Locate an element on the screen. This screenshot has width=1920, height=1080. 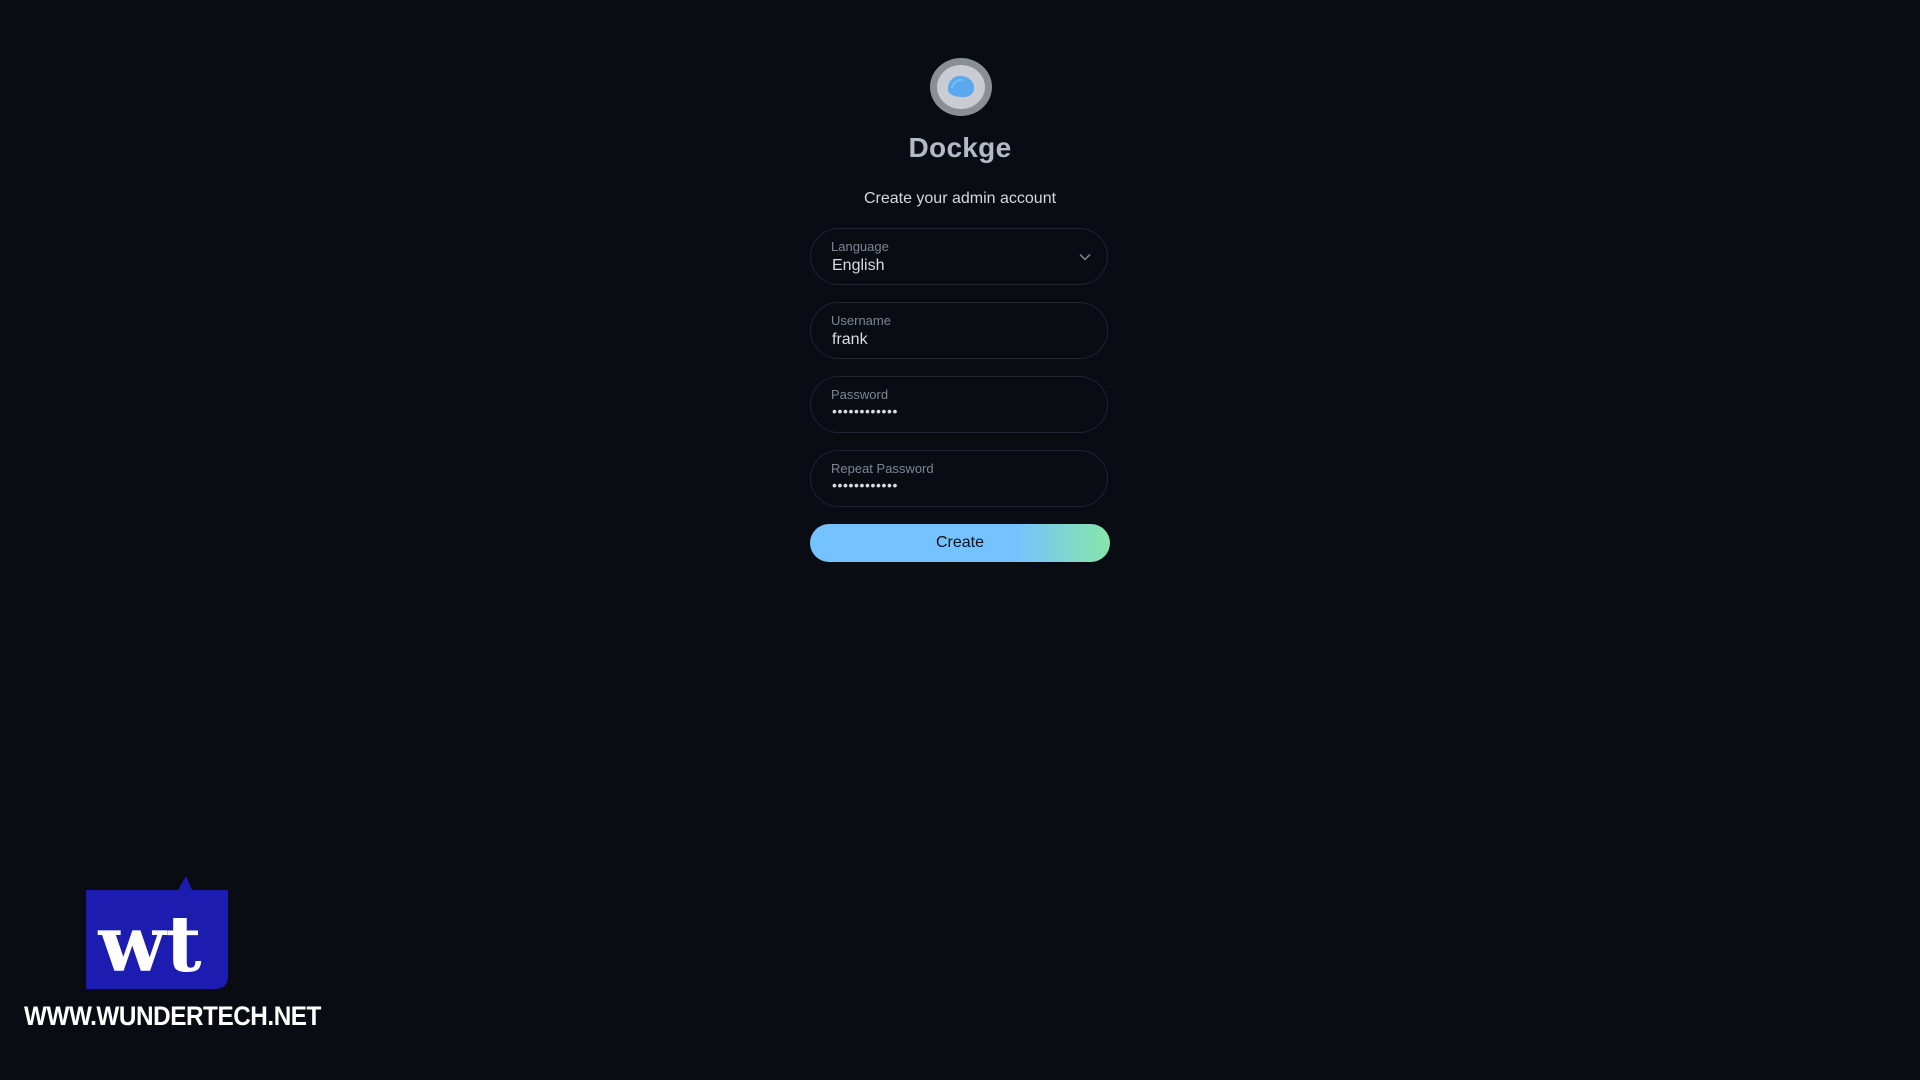
watermark: wt WWW.WUNDERTECH.NET is located at coordinates (171, 956).